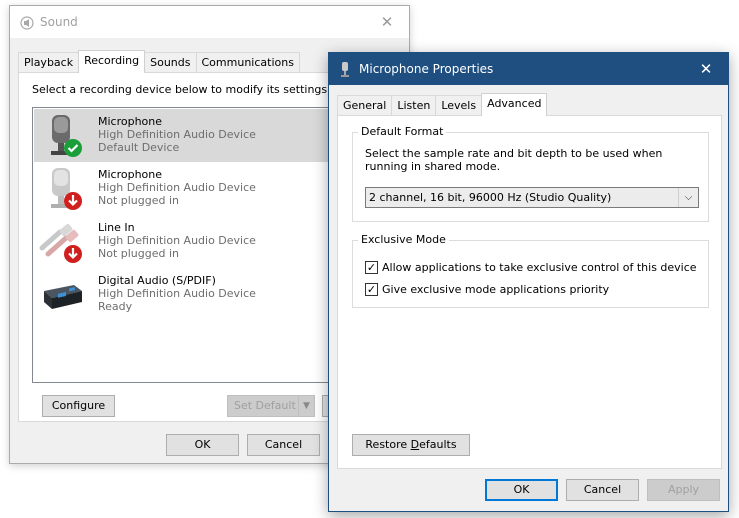  I want to click on microphone-unplugged-icon, so click(66, 189).